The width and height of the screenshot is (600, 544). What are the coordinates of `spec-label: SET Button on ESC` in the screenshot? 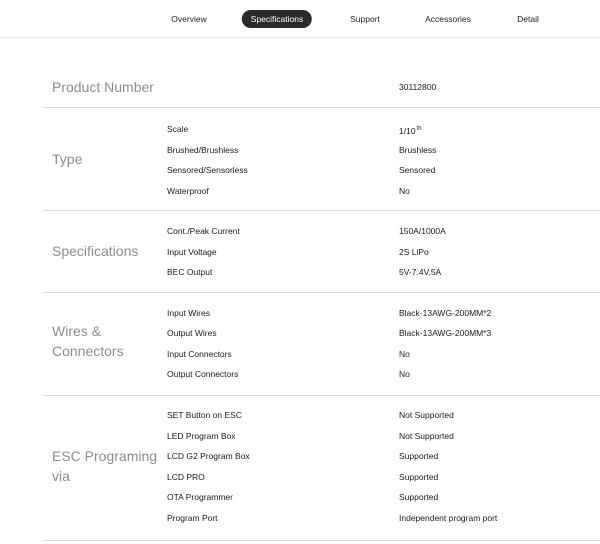 It's located at (204, 415).